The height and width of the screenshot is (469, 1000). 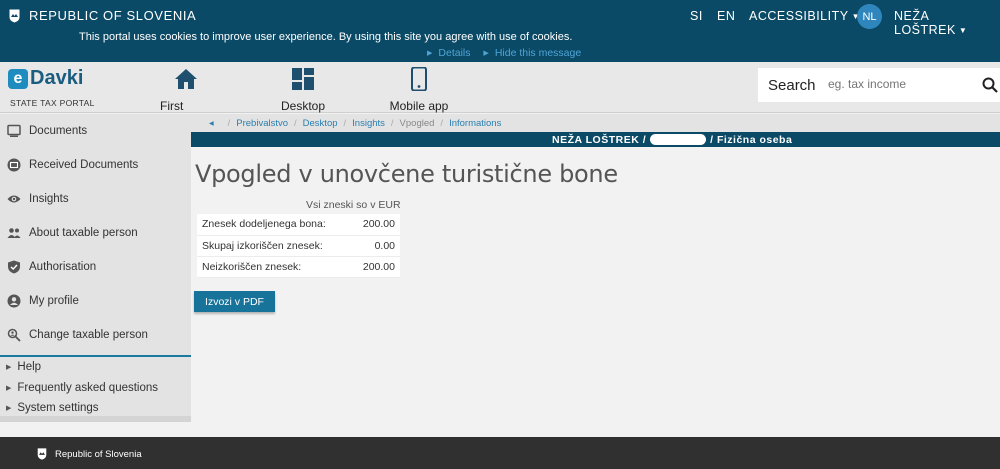 I want to click on sidebar-link-help: ▶ Help, so click(x=95, y=367).